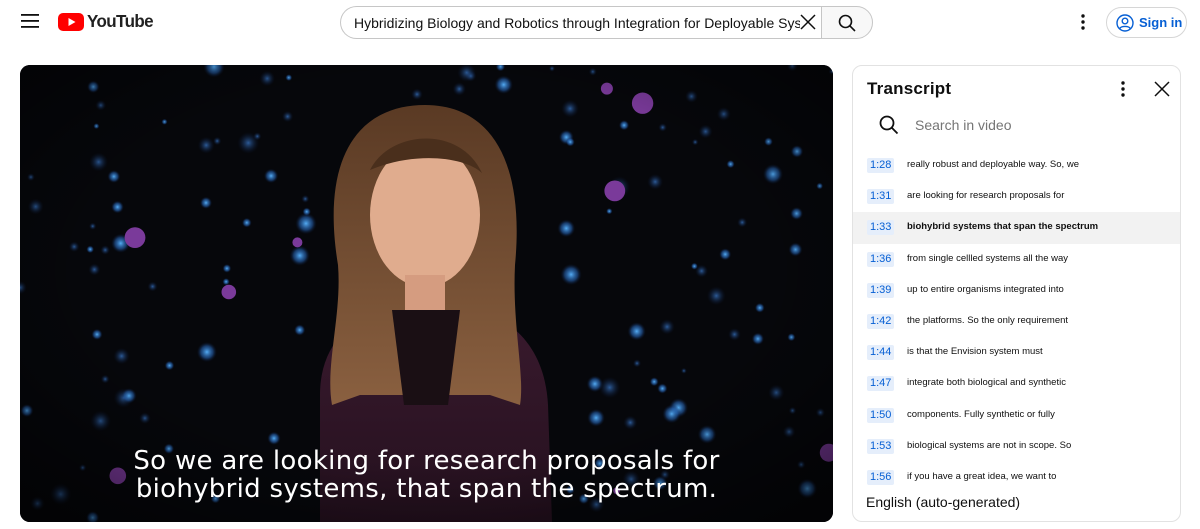  What do you see at coordinates (881, 477) in the screenshot?
I see `segment-timestamp: 1:56` at bounding box center [881, 477].